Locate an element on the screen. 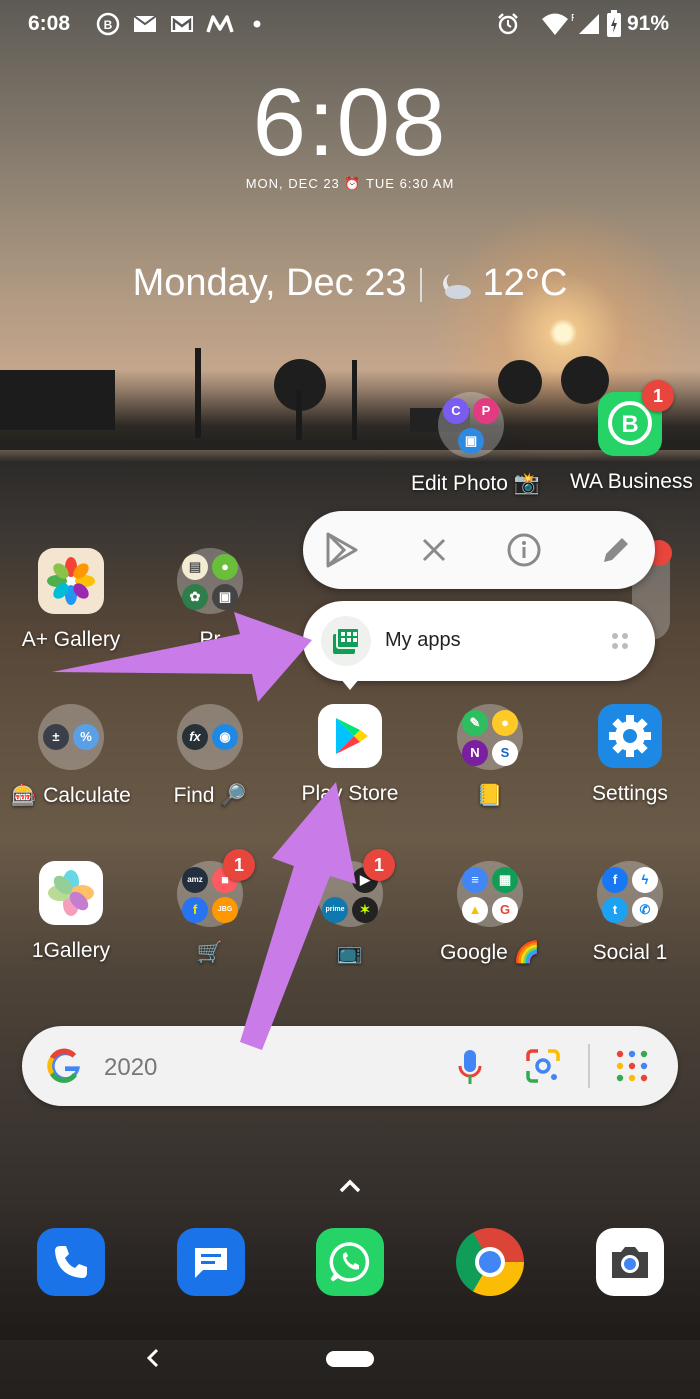 This screenshot has height=1399, width=700. annotation-arrow-to-play-store is located at coordinates (298, 916).